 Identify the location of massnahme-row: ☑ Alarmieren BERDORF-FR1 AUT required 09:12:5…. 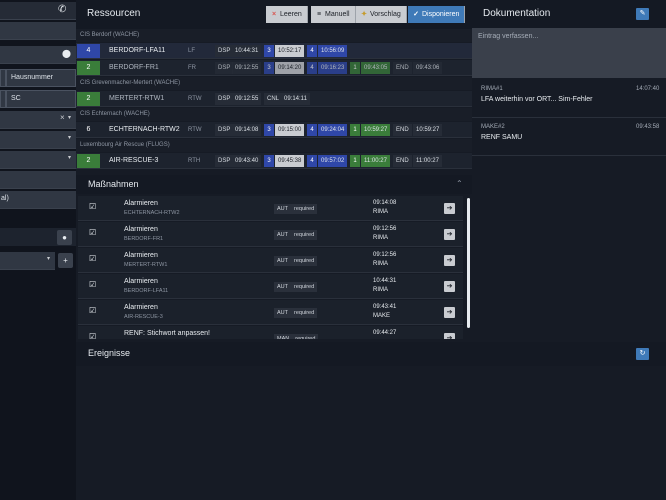
(270, 234).